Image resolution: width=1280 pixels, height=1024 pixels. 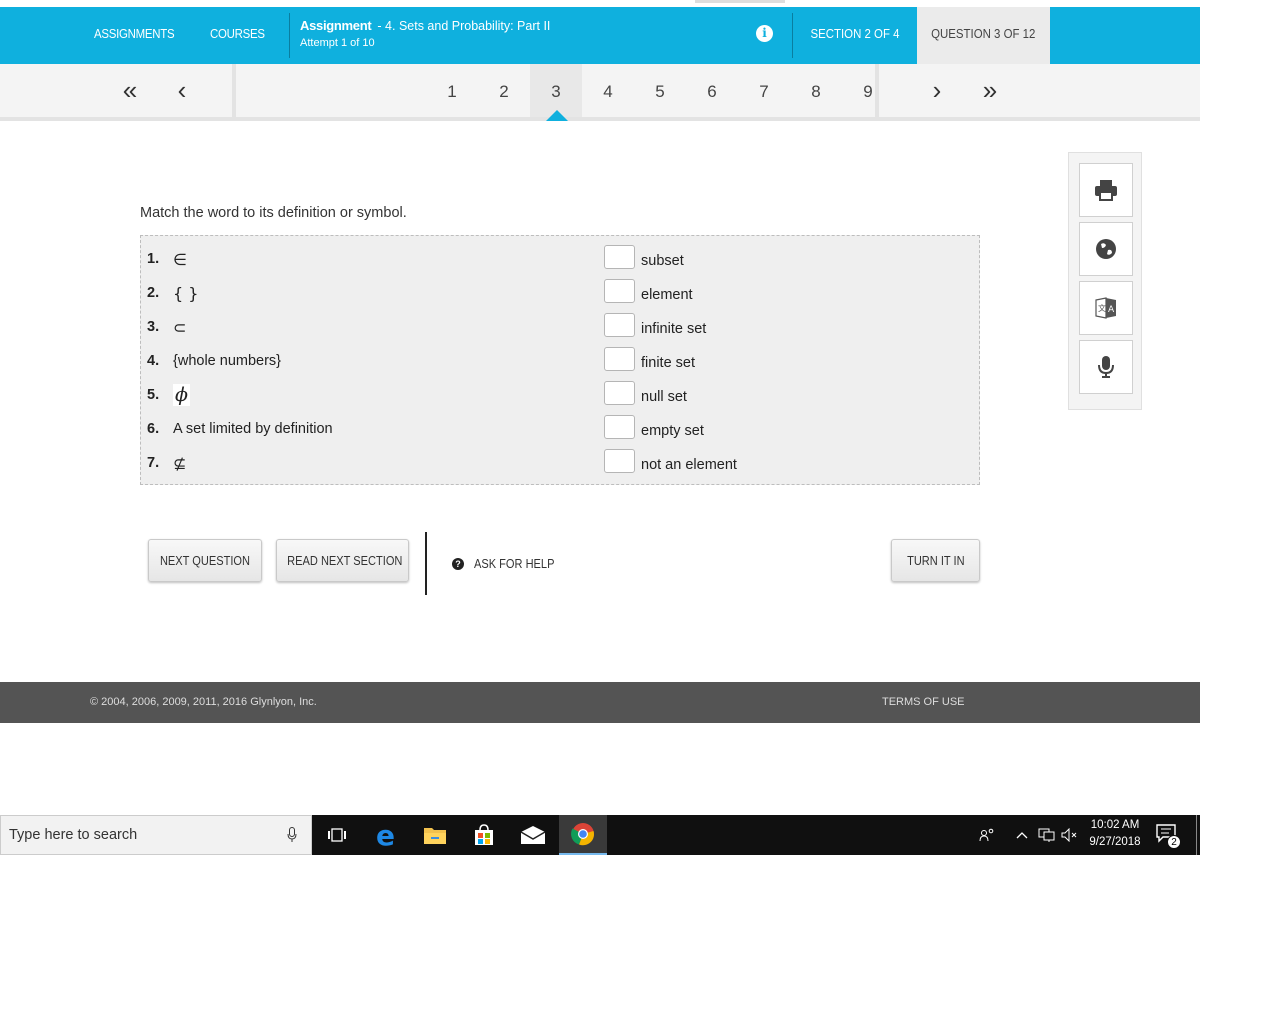 What do you see at coordinates (987, 835) in the screenshot?
I see `people-icon` at bounding box center [987, 835].